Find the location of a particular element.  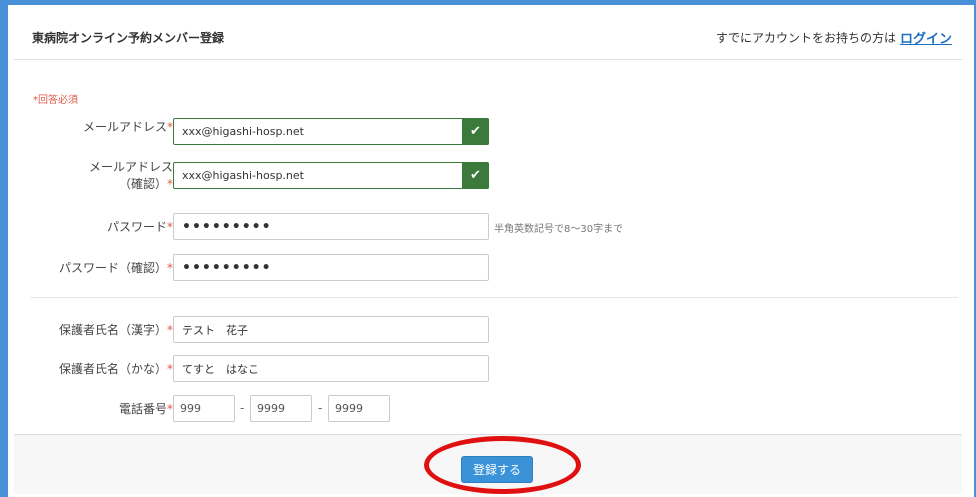

section-divider is located at coordinates (494, 297).